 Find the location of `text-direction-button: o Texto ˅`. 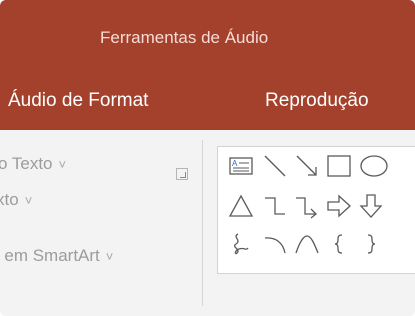

text-direction-button: o Texto ˅ is located at coordinates (33, 164).